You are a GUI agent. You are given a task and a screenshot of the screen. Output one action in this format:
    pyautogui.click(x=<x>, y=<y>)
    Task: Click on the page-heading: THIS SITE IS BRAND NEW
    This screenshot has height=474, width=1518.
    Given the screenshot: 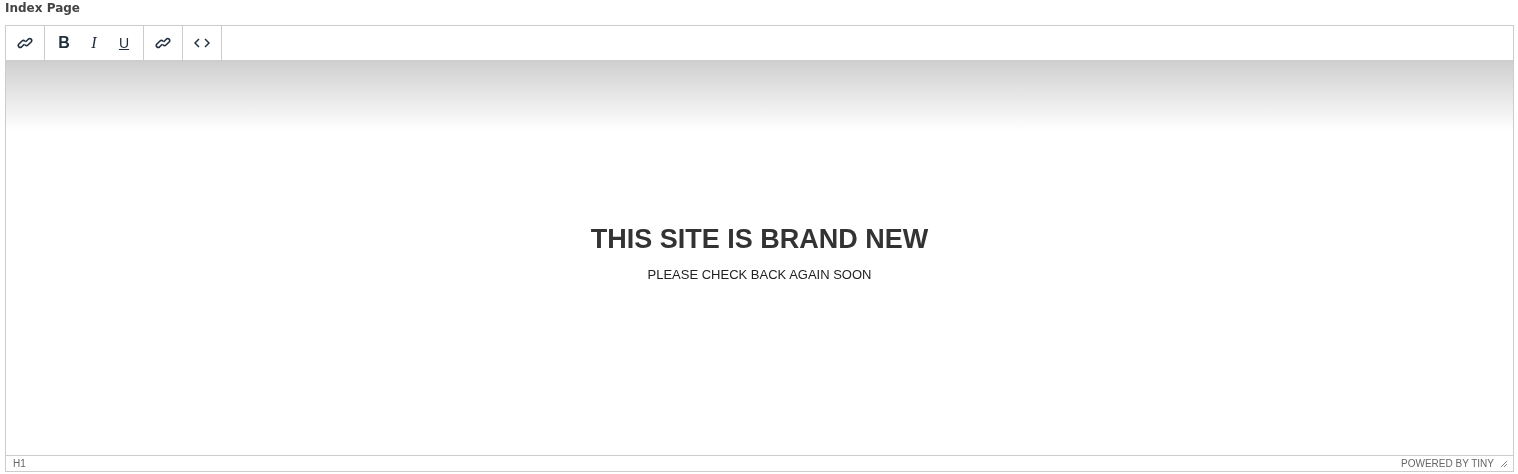 What is the action you would take?
    pyautogui.click(x=759, y=239)
    